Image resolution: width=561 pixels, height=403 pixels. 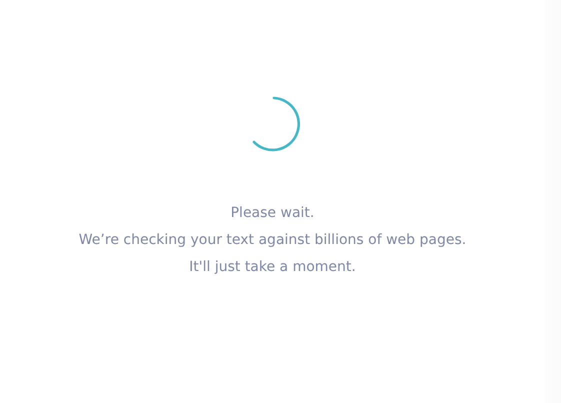 I want to click on loading-message: Please wait., so click(x=272, y=213).